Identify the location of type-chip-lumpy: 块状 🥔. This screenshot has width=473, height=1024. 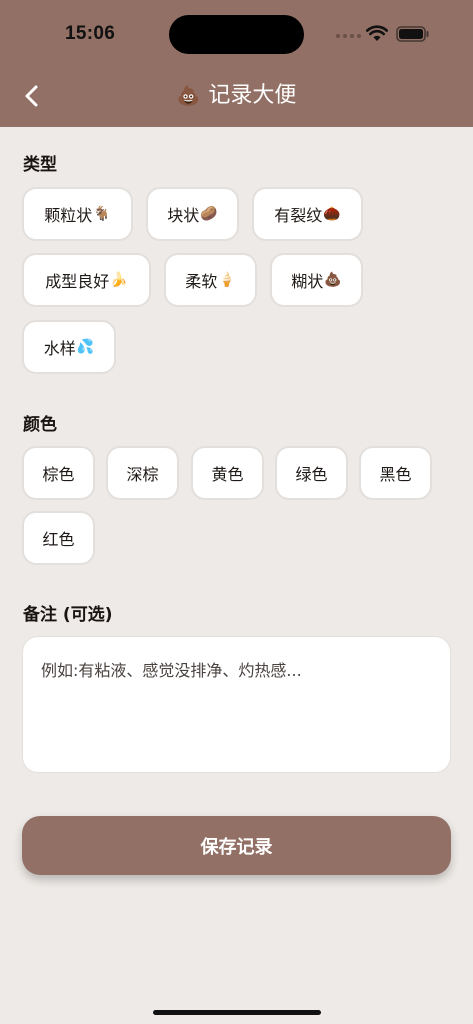
(192, 214).